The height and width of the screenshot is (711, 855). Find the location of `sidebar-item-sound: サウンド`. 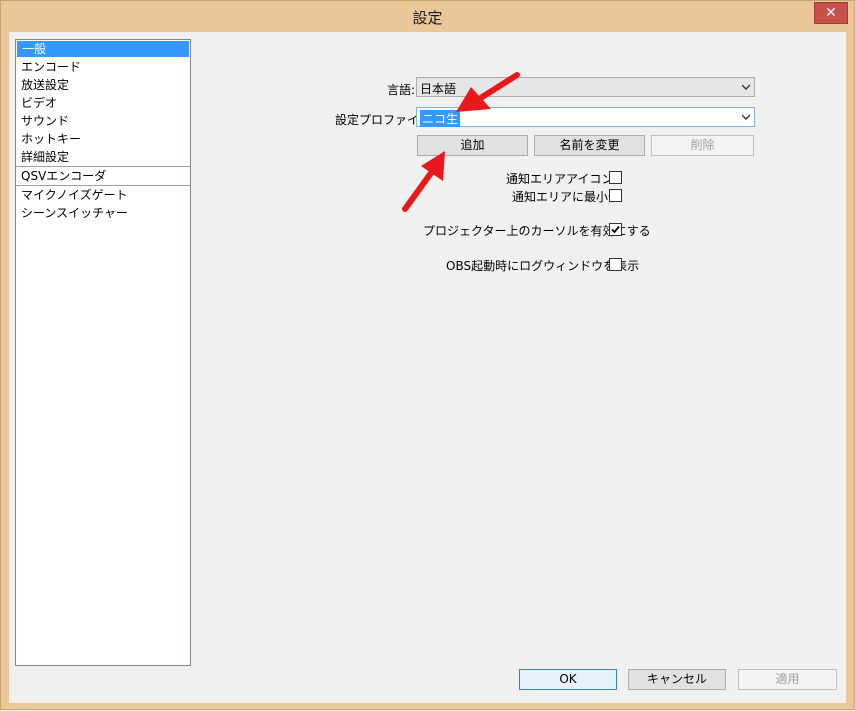

sidebar-item-sound: サウンド is located at coordinates (103, 121).